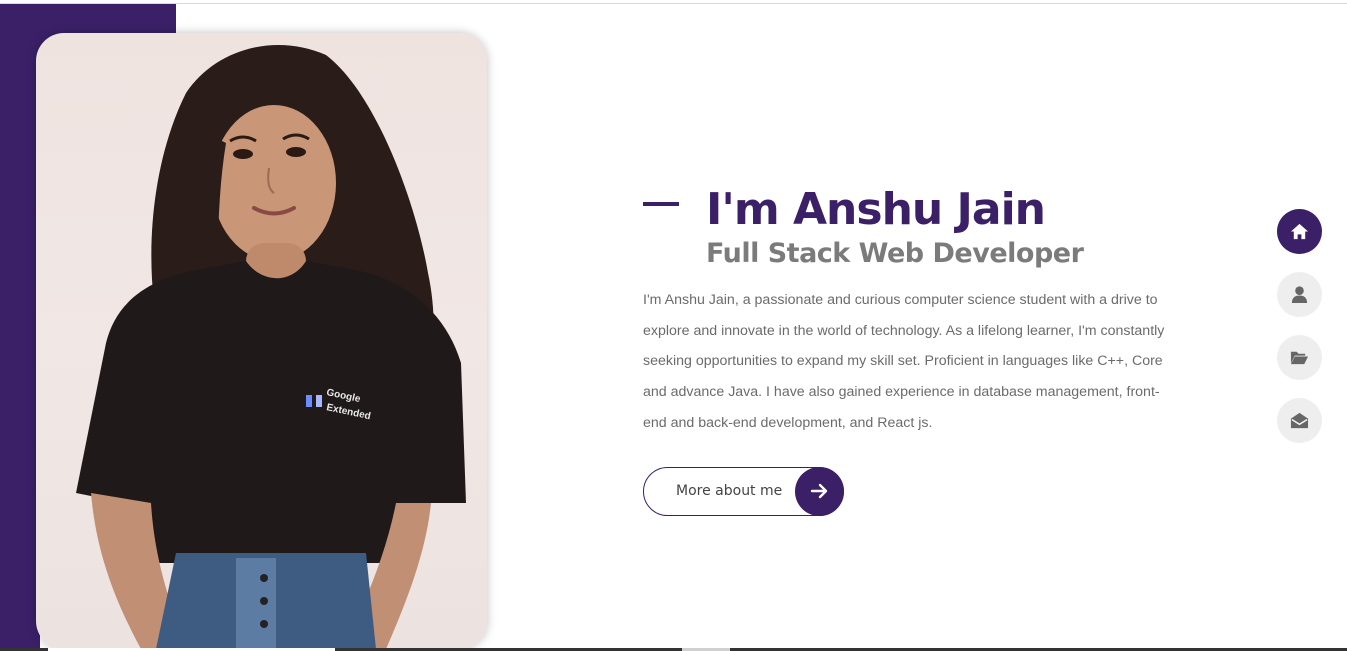 This screenshot has height=651, width=1347. Describe the element at coordinates (729, 491) in the screenshot. I see `more-about-me-label: More about me` at that location.